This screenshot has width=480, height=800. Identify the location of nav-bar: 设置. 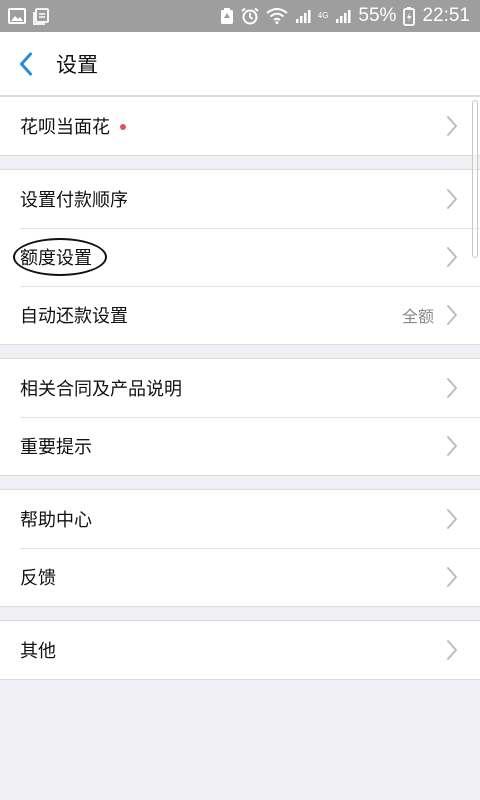
(240, 64).